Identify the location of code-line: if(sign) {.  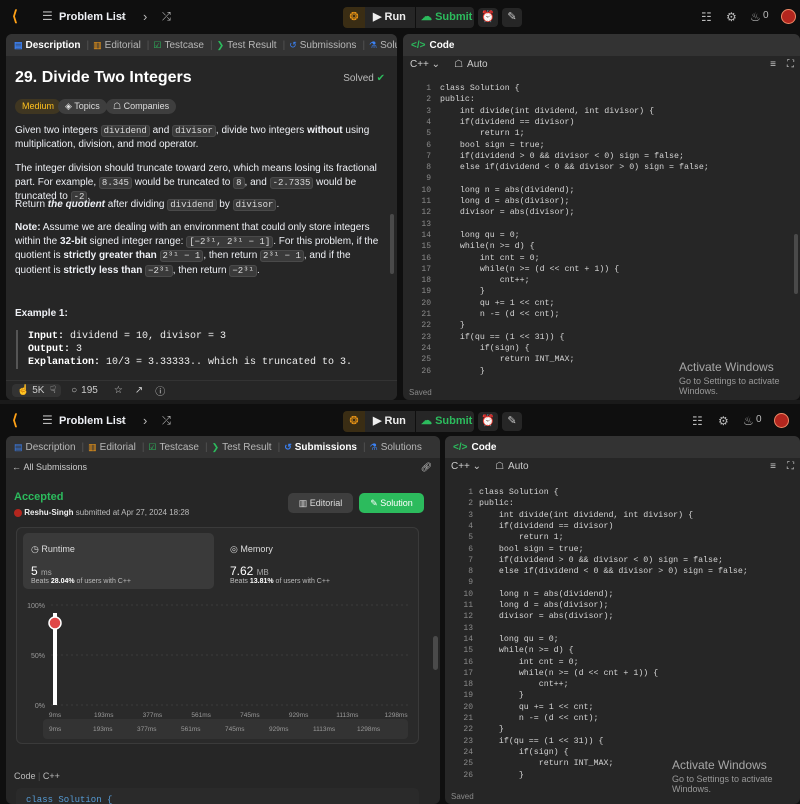
(524, 752).